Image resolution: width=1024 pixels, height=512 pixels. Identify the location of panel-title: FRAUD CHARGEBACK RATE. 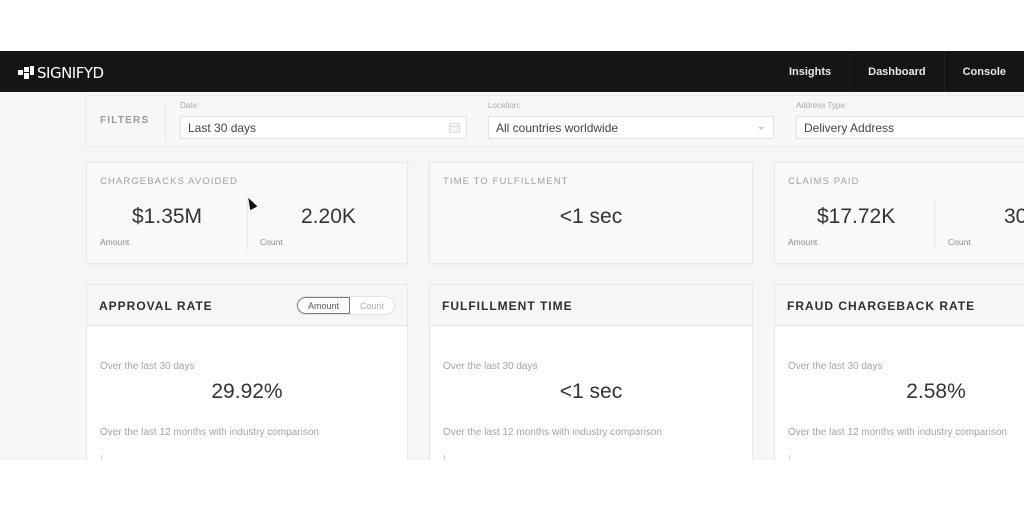
(881, 306).